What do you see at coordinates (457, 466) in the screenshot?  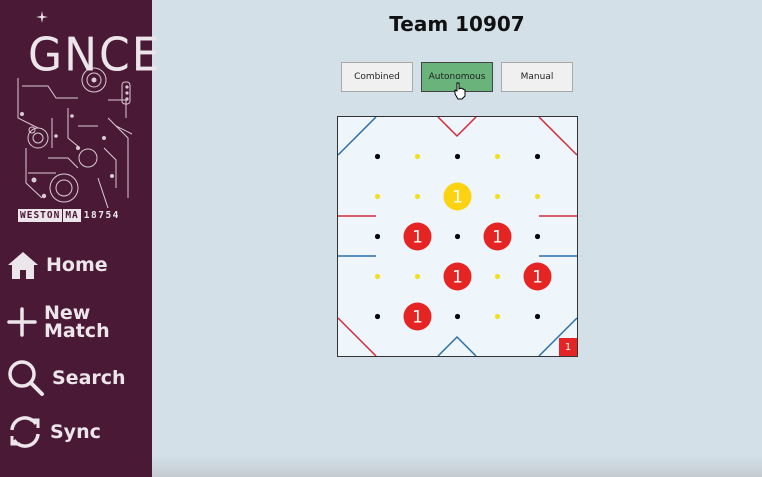 I see `bottom-bar` at bounding box center [457, 466].